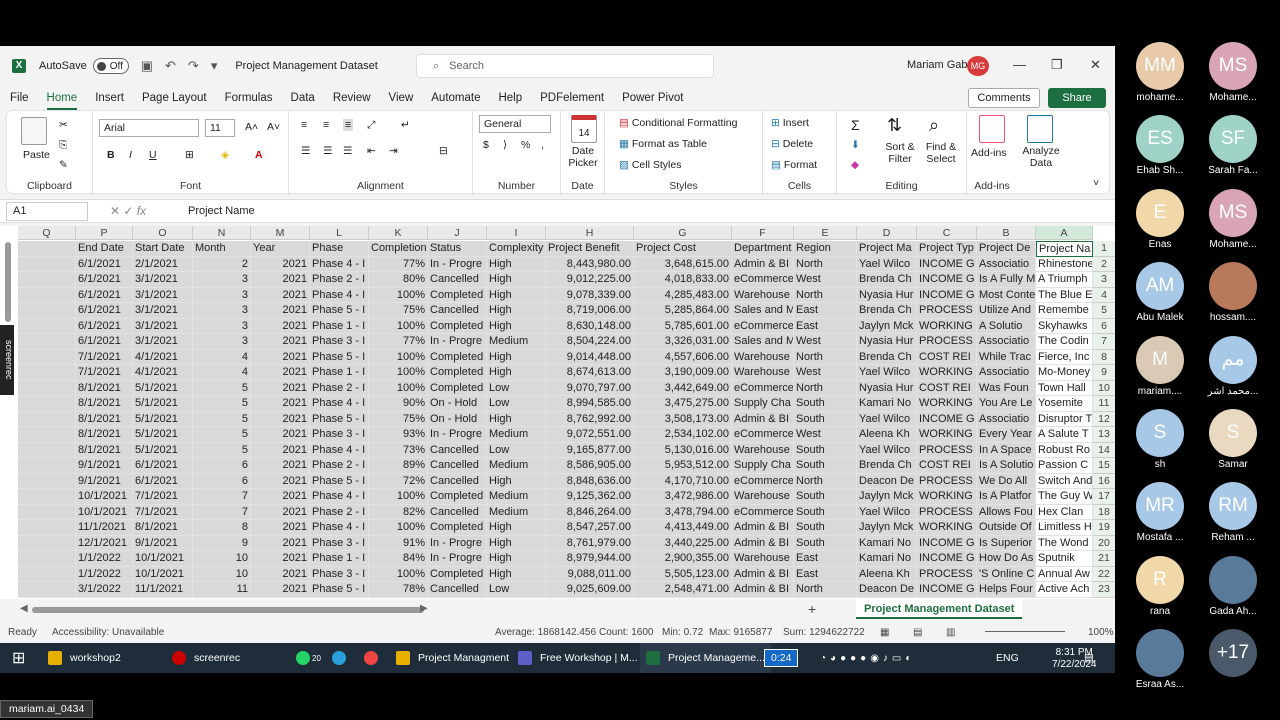  What do you see at coordinates (63, 145) in the screenshot?
I see `copy-icon: ⎘` at bounding box center [63, 145].